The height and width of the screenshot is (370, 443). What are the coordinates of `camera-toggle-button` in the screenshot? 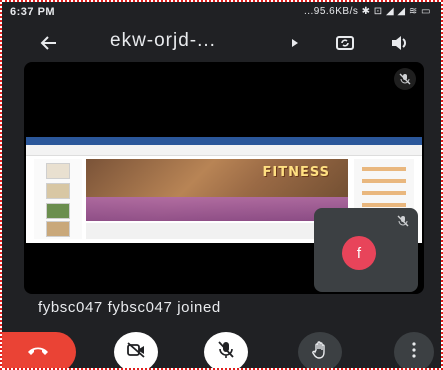 It's located at (136, 350).